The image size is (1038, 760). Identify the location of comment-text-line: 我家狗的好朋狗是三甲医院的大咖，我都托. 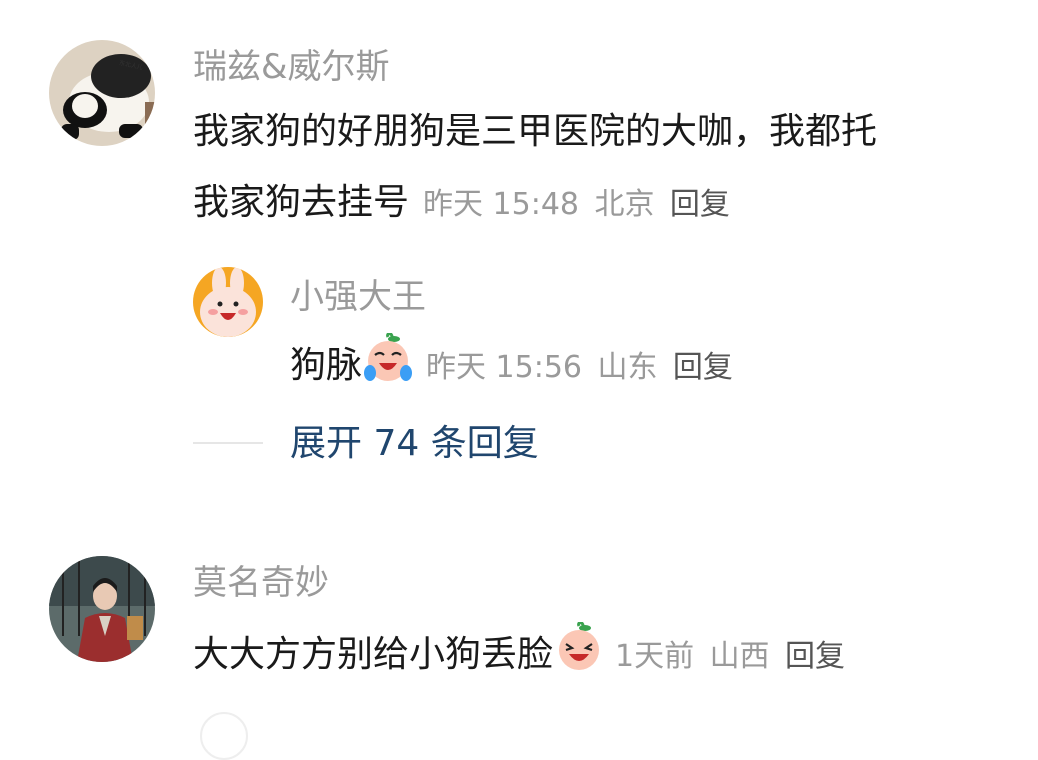
(535, 131).